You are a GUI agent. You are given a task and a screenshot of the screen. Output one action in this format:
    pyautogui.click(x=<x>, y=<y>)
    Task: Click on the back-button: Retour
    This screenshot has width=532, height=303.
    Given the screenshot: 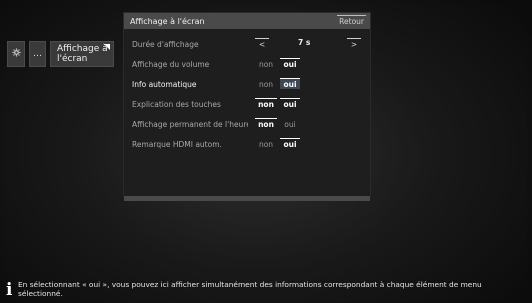 What is the action you would take?
    pyautogui.click(x=351, y=21)
    